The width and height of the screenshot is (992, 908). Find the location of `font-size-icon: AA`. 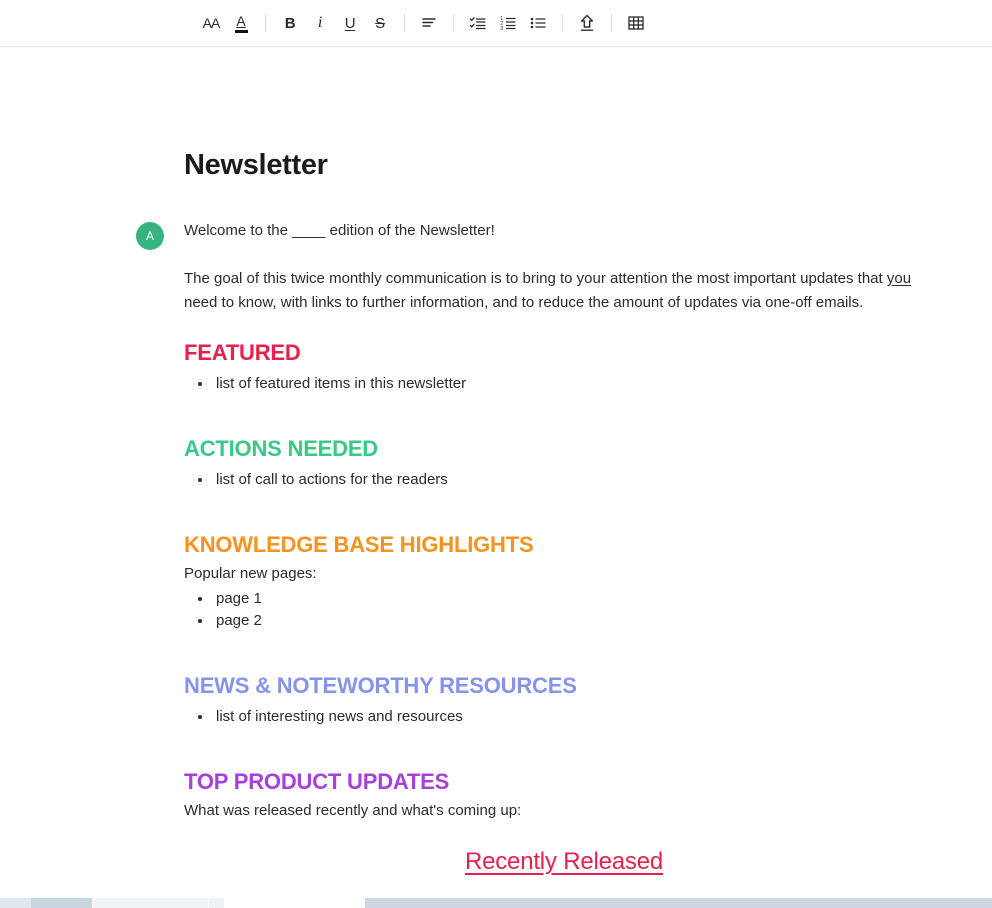

font-size-icon: AA is located at coordinates (211, 23).